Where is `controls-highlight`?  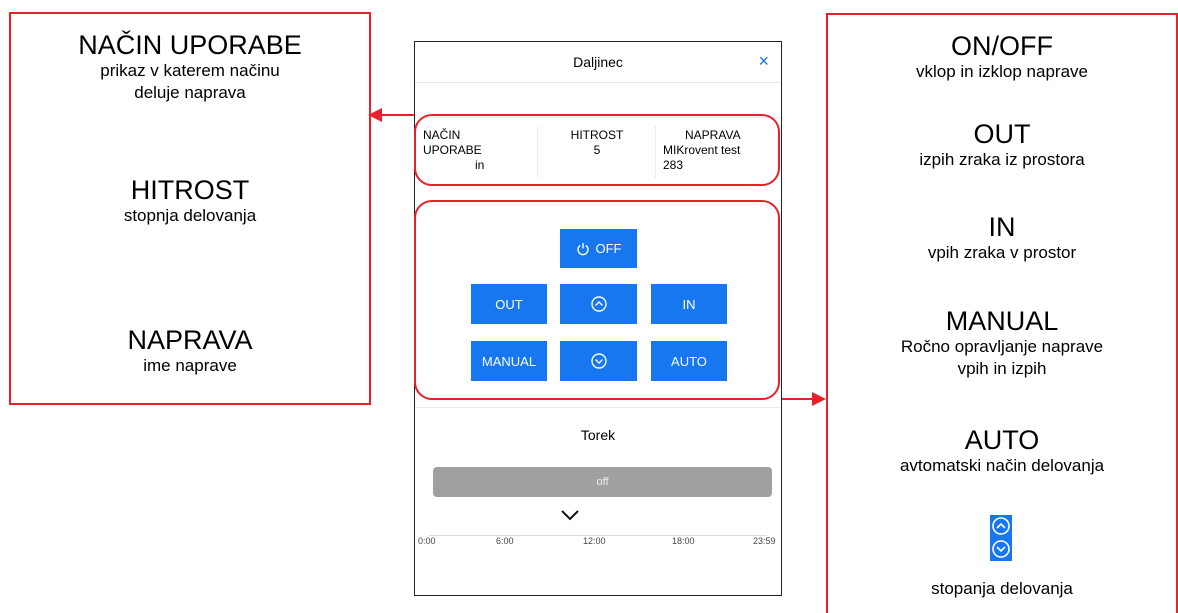 controls-highlight is located at coordinates (597, 300).